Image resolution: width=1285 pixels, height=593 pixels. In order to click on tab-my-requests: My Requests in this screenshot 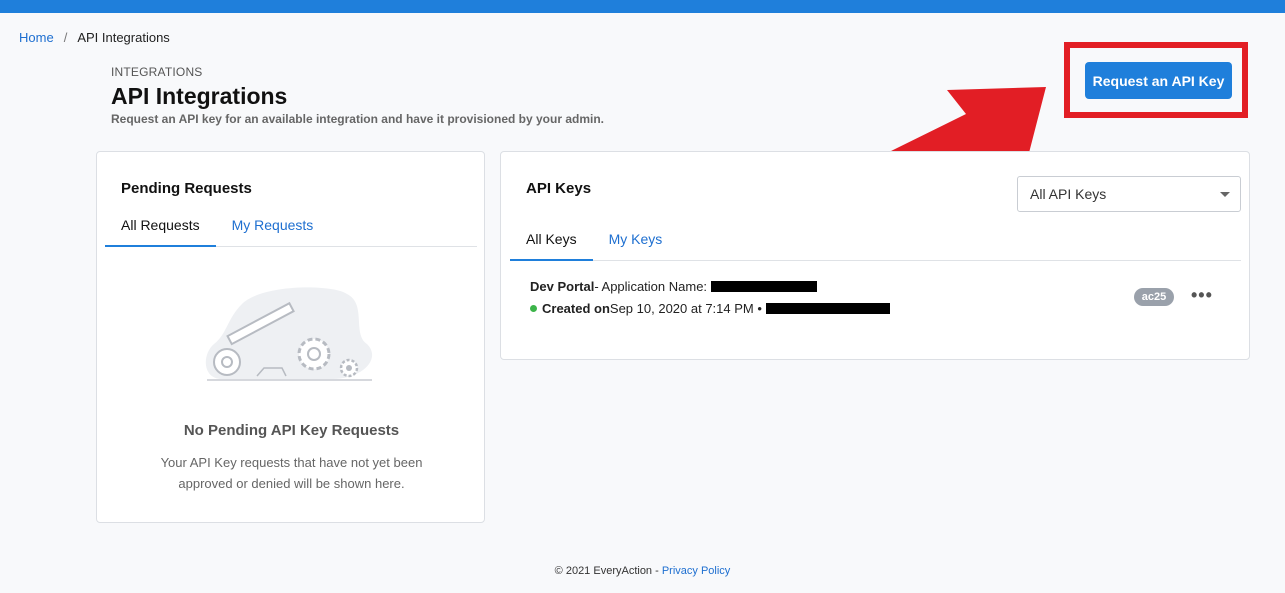, I will do `click(273, 229)`.